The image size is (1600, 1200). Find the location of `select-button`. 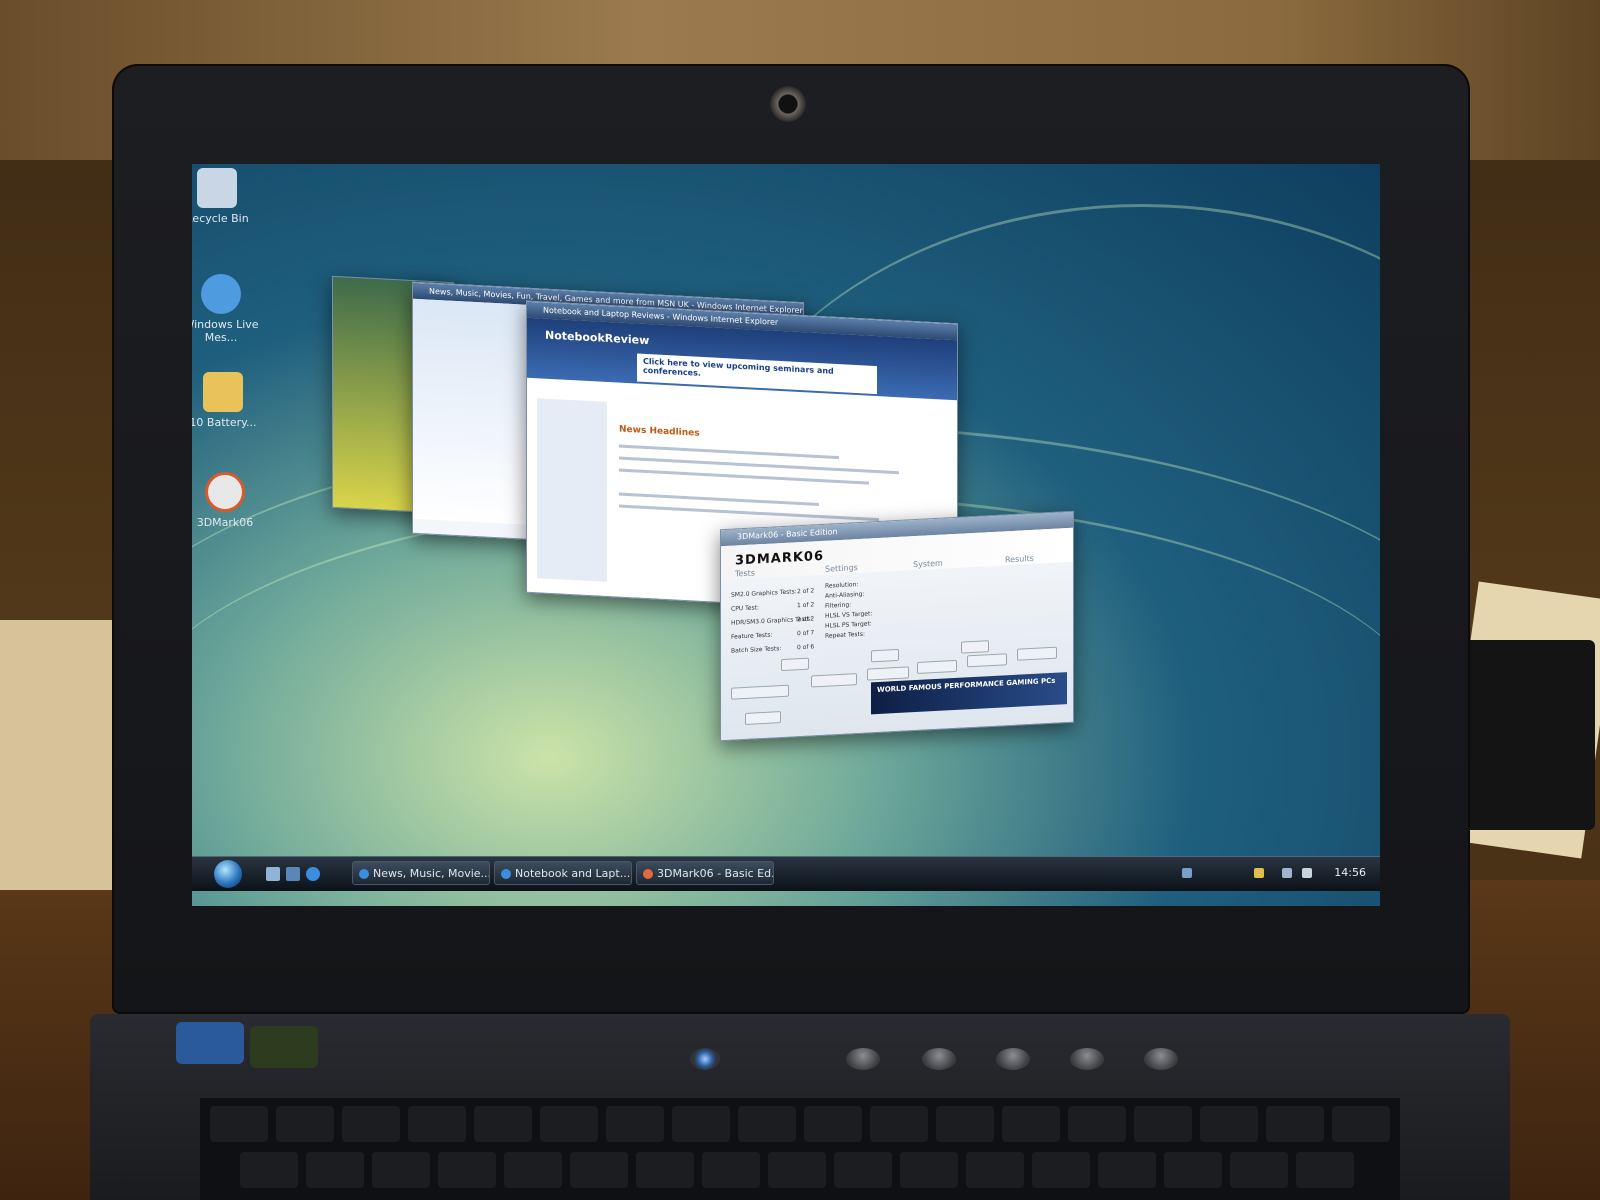

select-button is located at coordinates (795, 664).